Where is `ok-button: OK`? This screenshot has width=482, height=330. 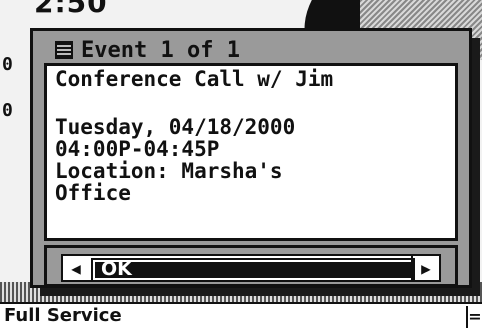
ok-button: OK is located at coordinates (253, 270).